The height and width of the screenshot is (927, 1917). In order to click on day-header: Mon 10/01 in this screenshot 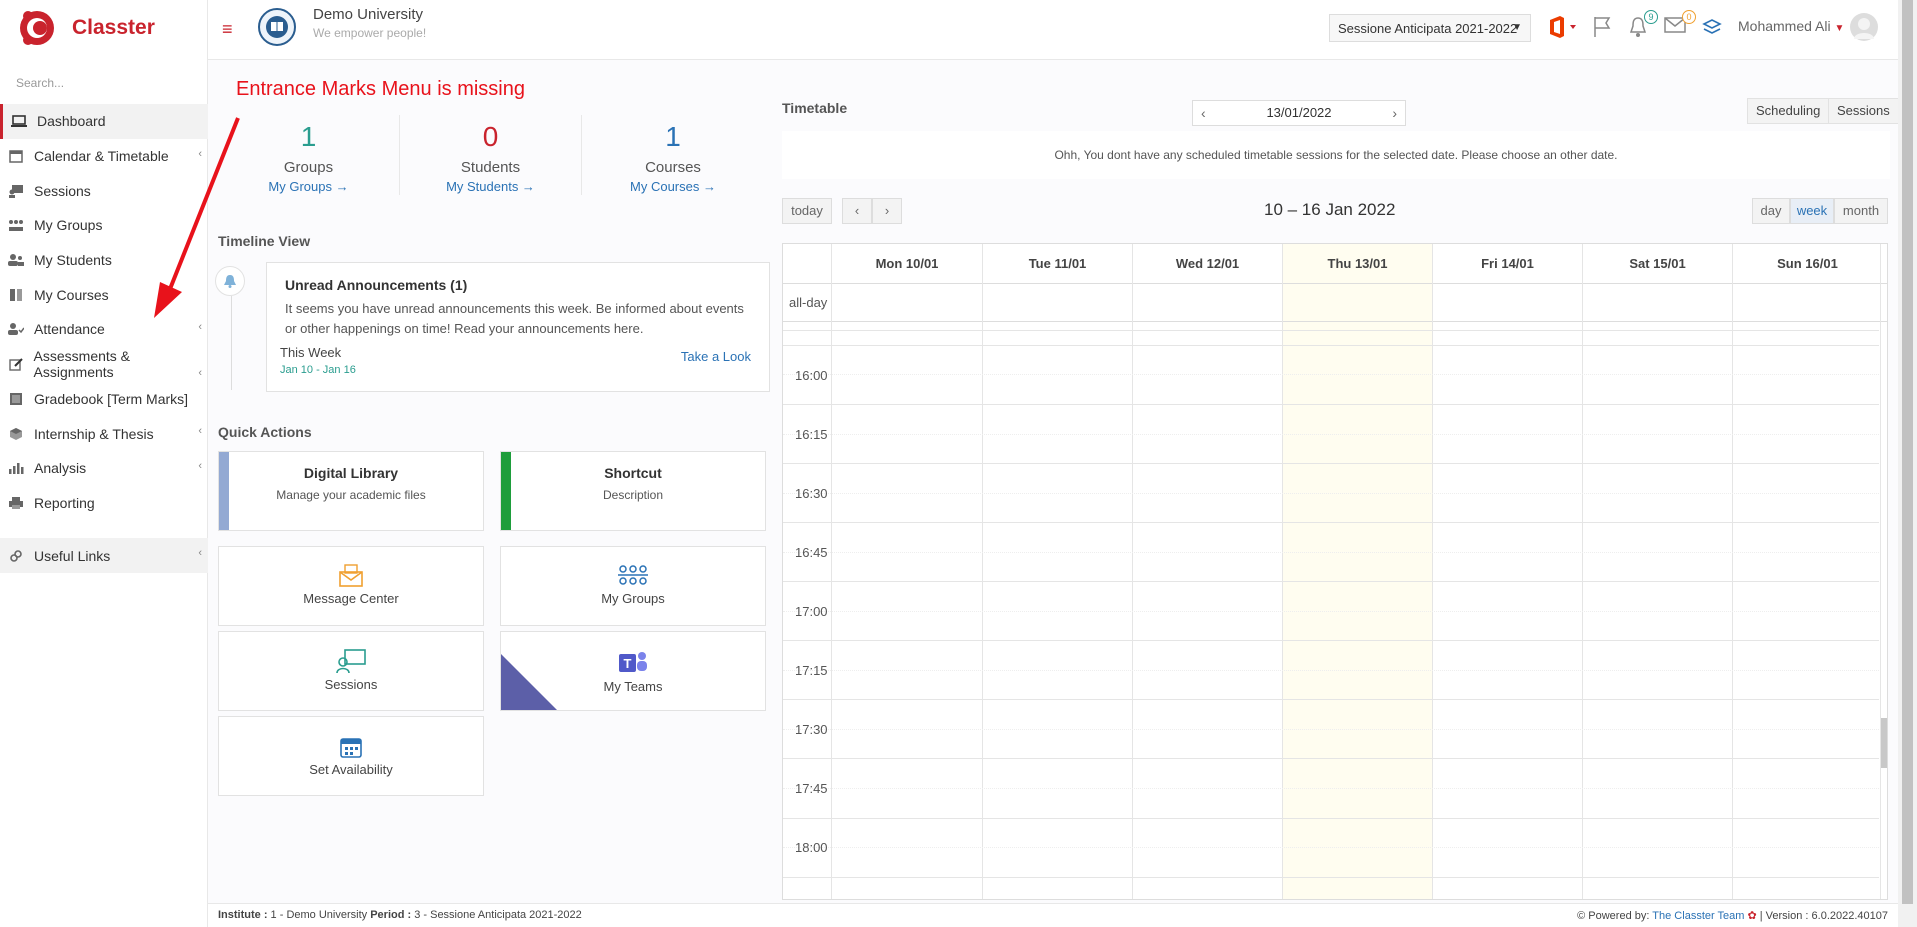, I will do `click(906, 264)`.